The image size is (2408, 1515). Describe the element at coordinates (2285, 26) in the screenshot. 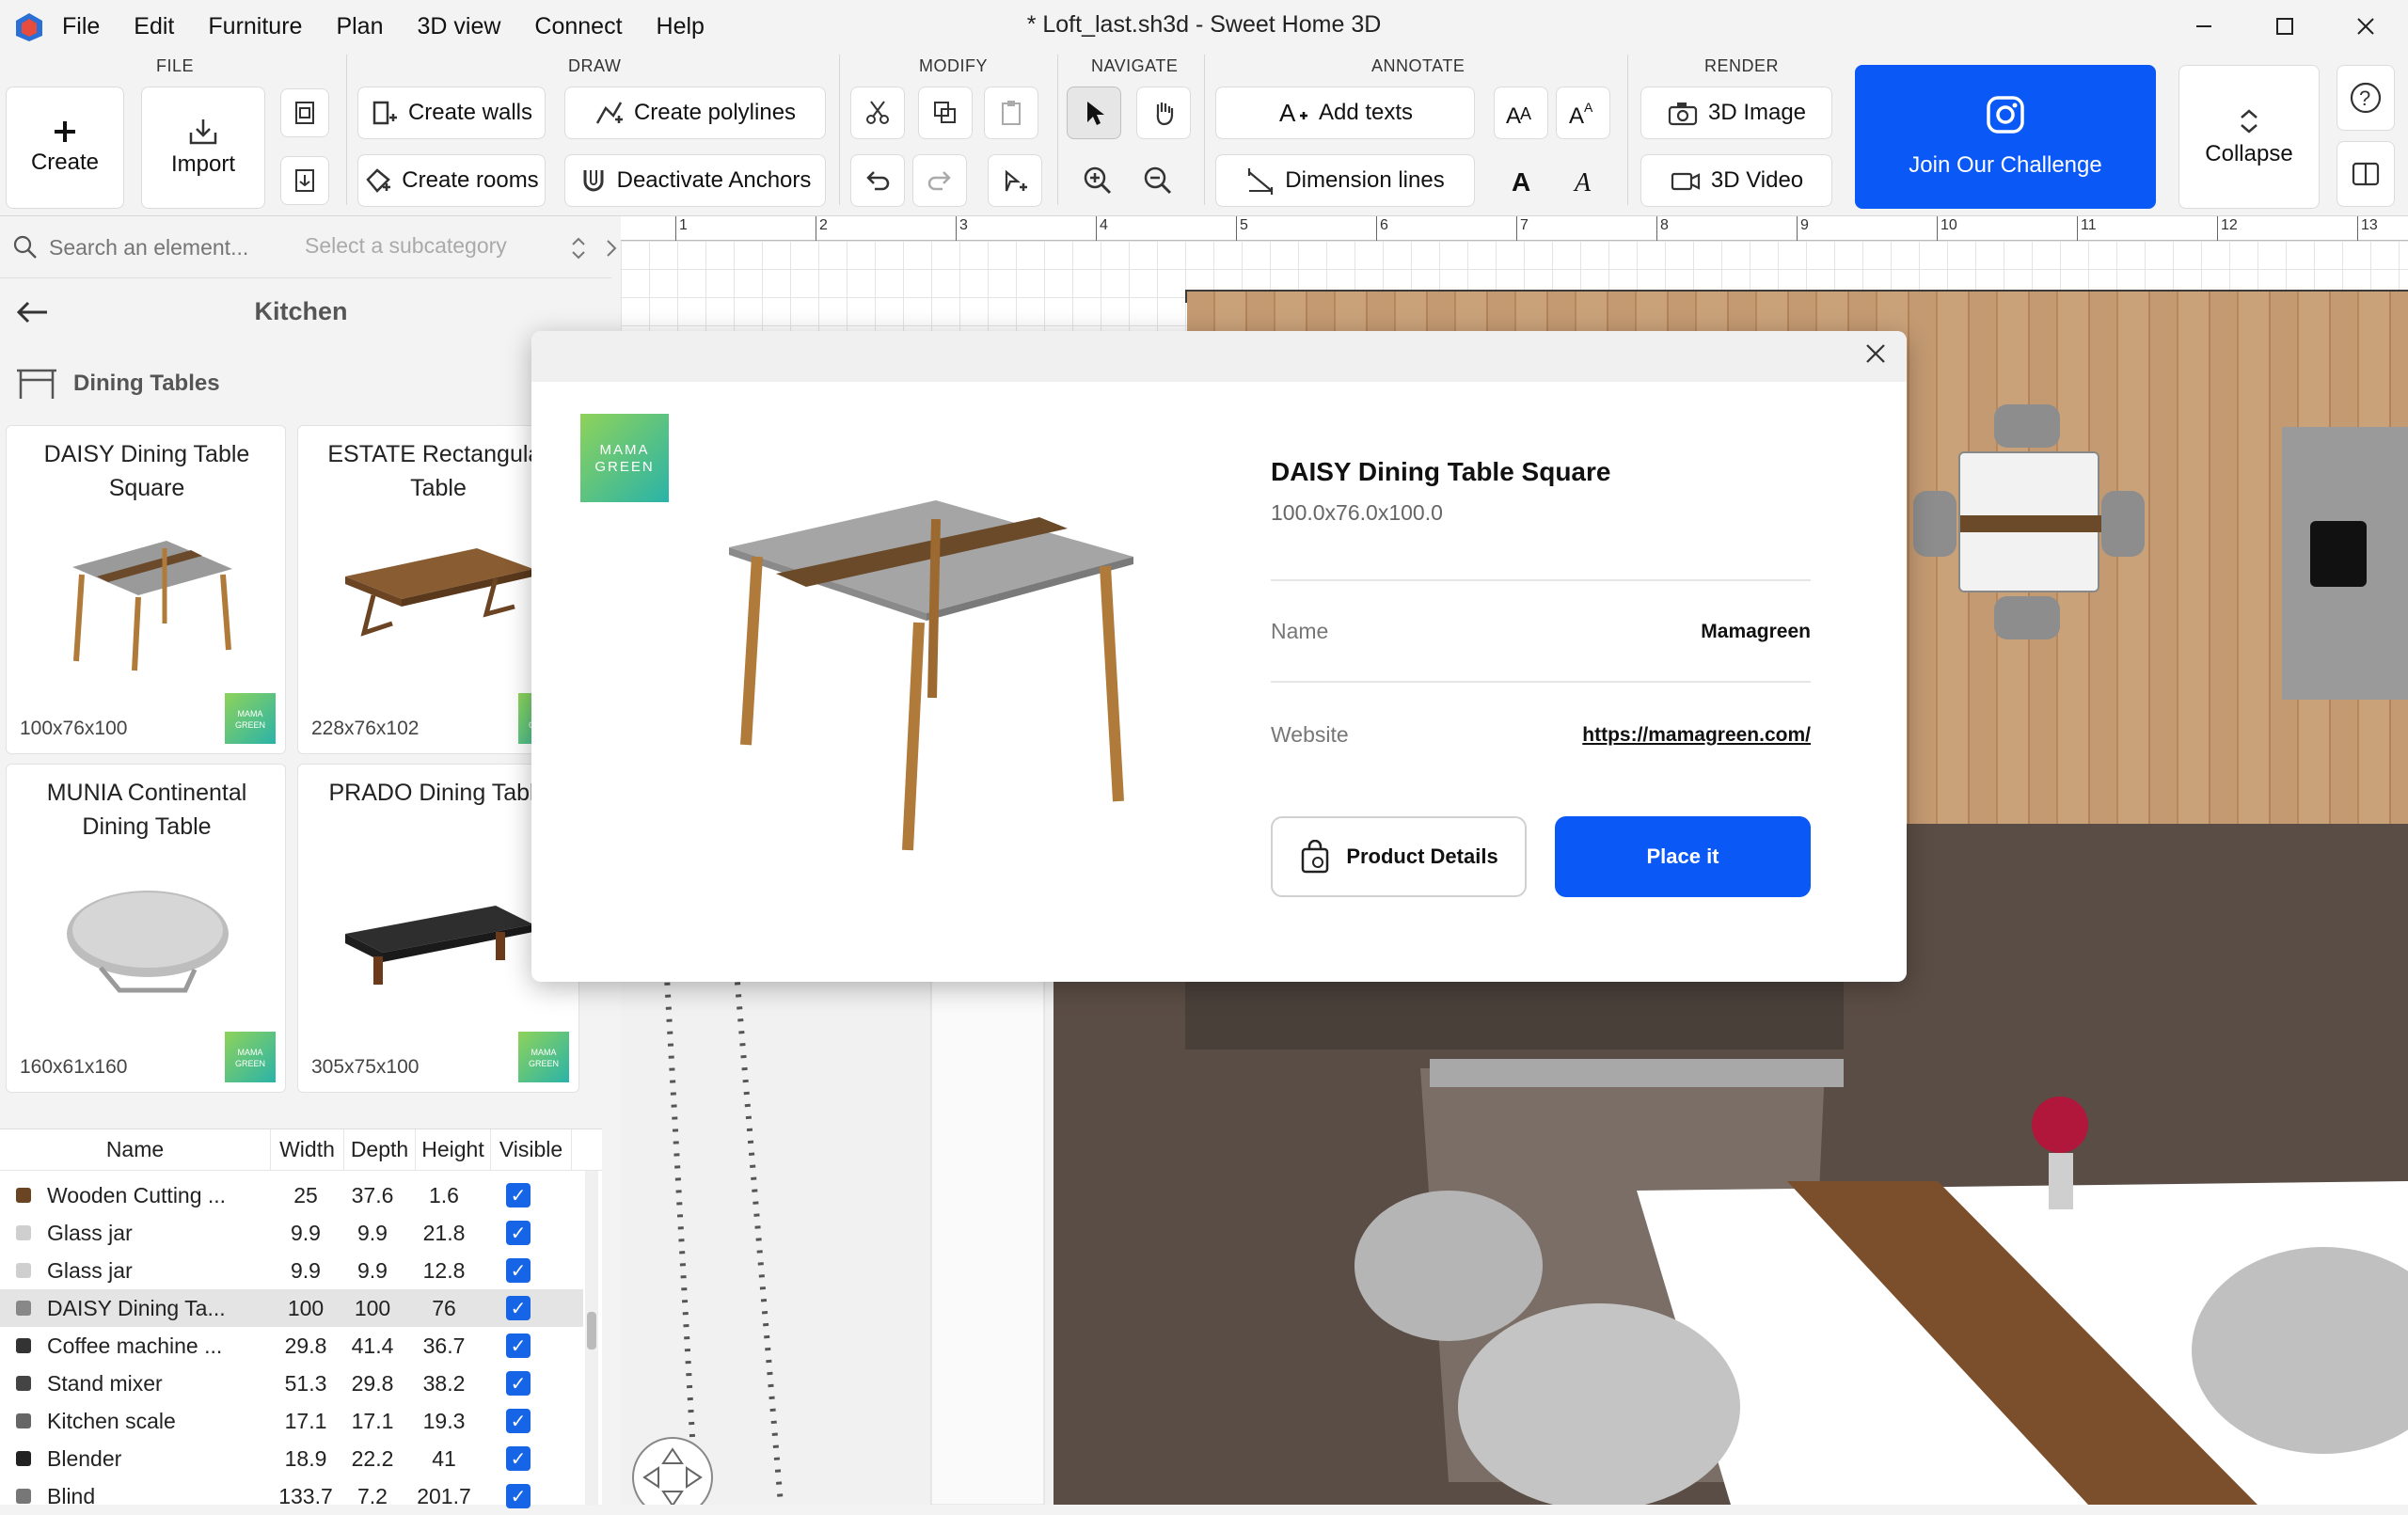

I see `maximize-button` at that location.